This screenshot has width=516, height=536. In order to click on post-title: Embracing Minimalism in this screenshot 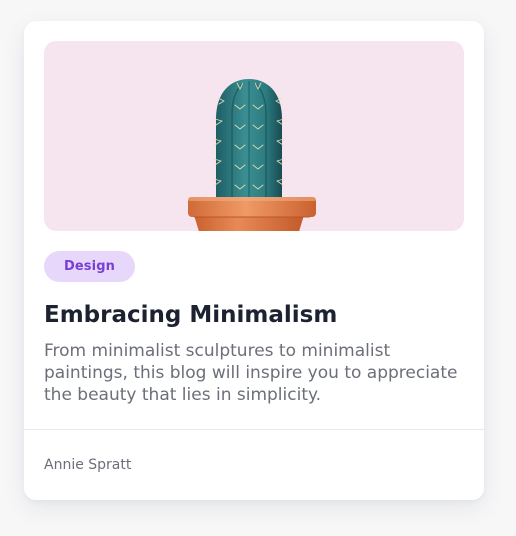, I will do `click(190, 315)`.